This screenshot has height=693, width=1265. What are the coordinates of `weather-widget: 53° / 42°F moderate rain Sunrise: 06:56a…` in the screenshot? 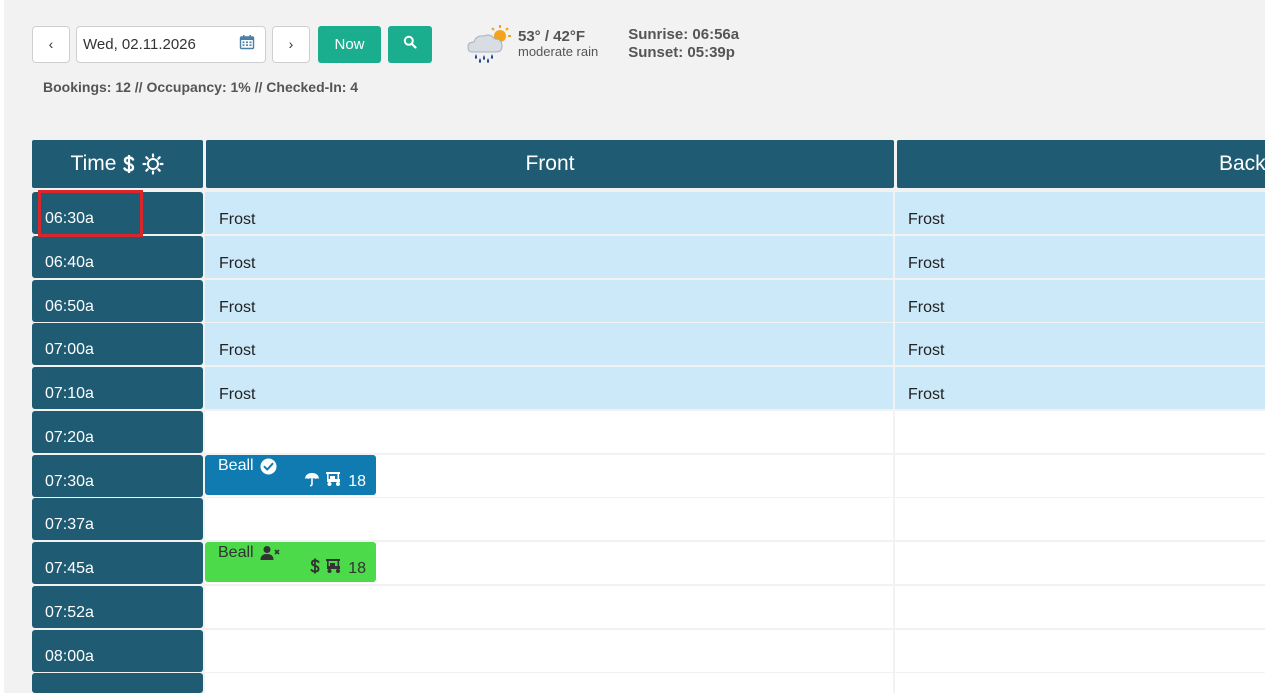 It's located at (601, 44).